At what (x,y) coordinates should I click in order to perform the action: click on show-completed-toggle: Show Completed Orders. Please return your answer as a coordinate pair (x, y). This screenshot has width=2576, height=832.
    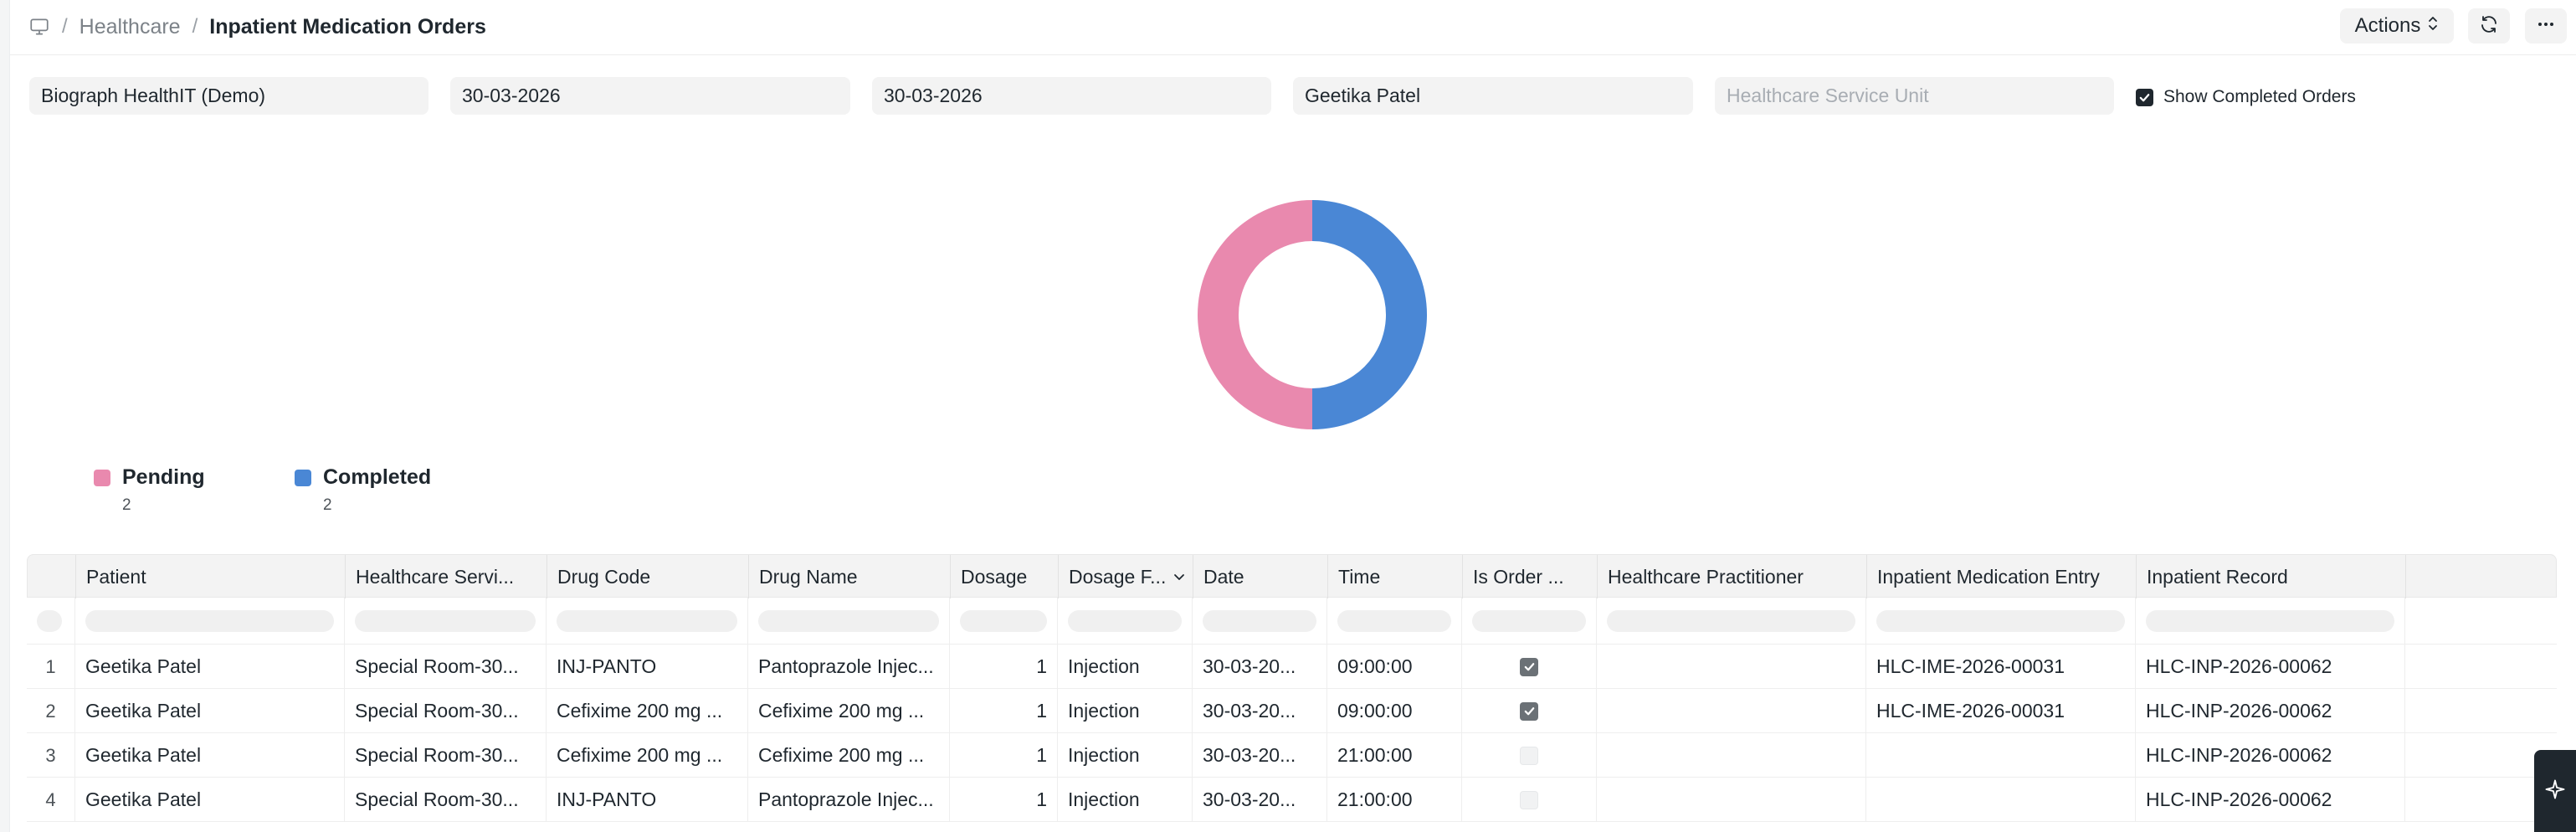
    Looking at the image, I should click on (2246, 97).